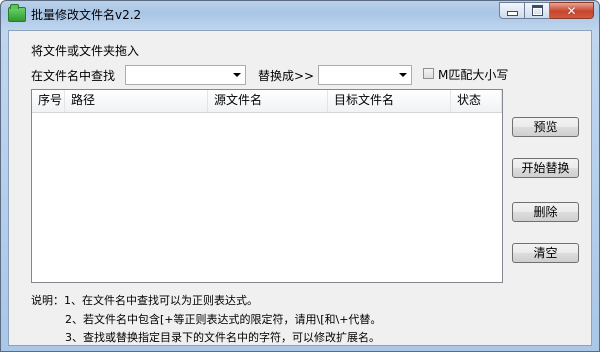 Image resolution: width=600 pixels, height=352 pixels. I want to click on column-header-index: 序号, so click(48, 101).